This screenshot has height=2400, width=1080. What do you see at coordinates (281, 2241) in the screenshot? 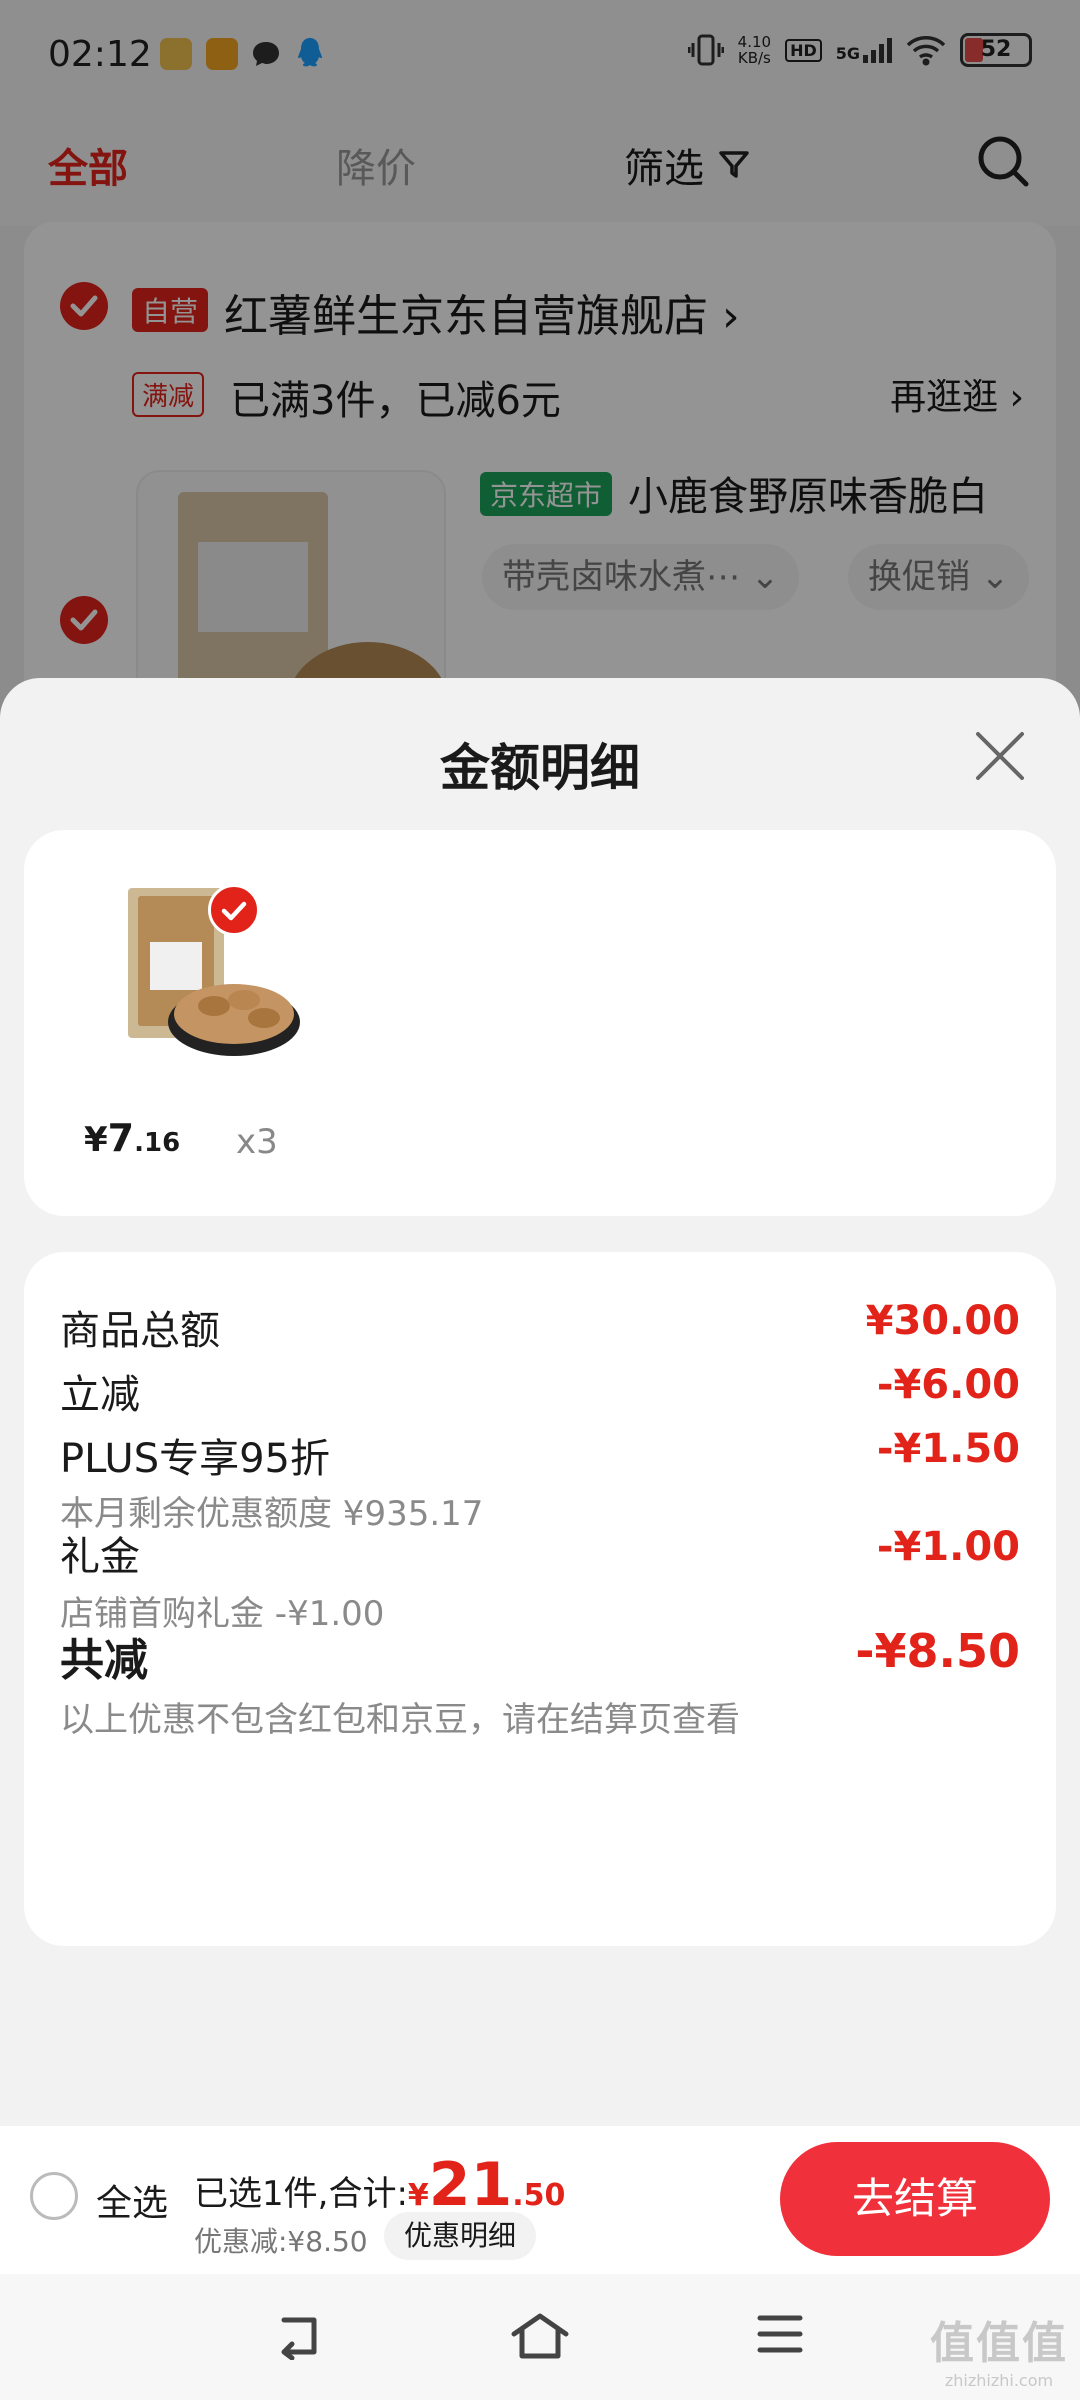
I see `discount-summary: 优惠减:¥8.50` at bounding box center [281, 2241].